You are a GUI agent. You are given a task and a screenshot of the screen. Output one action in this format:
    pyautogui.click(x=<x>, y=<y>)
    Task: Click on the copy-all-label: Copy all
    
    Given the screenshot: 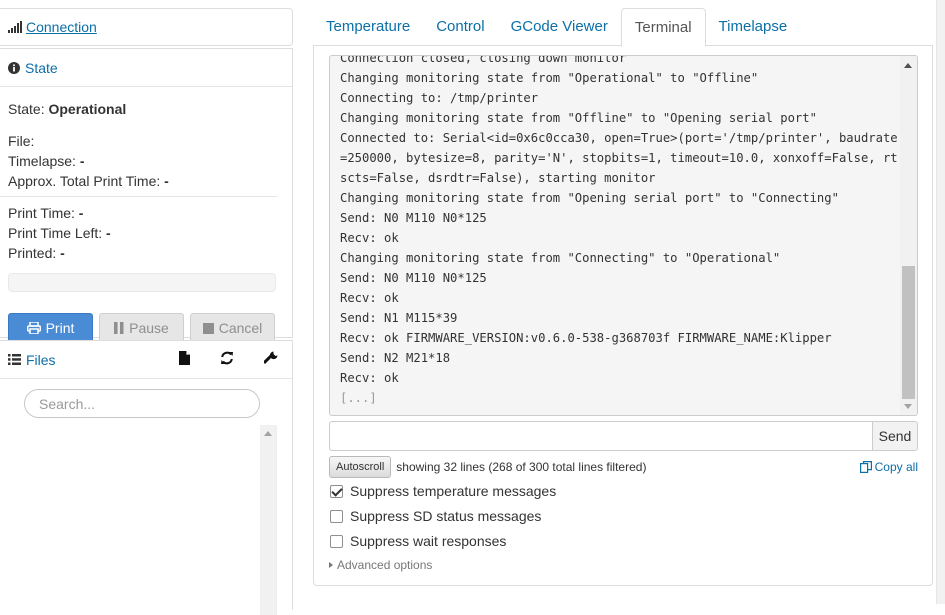 What is the action you would take?
    pyautogui.click(x=896, y=467)
    